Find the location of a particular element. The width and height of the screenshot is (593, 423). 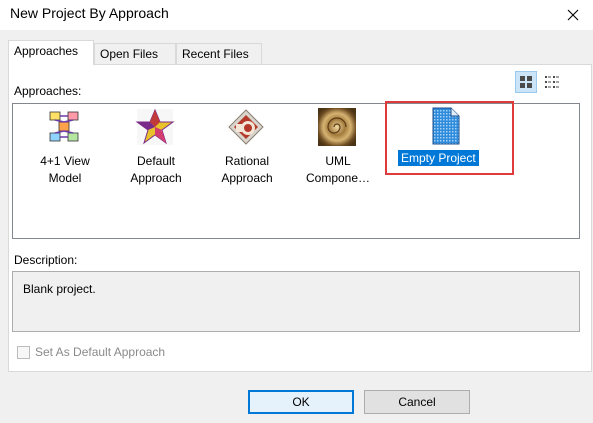

approach-label-line2: Model is located at coordinates (65, 178).